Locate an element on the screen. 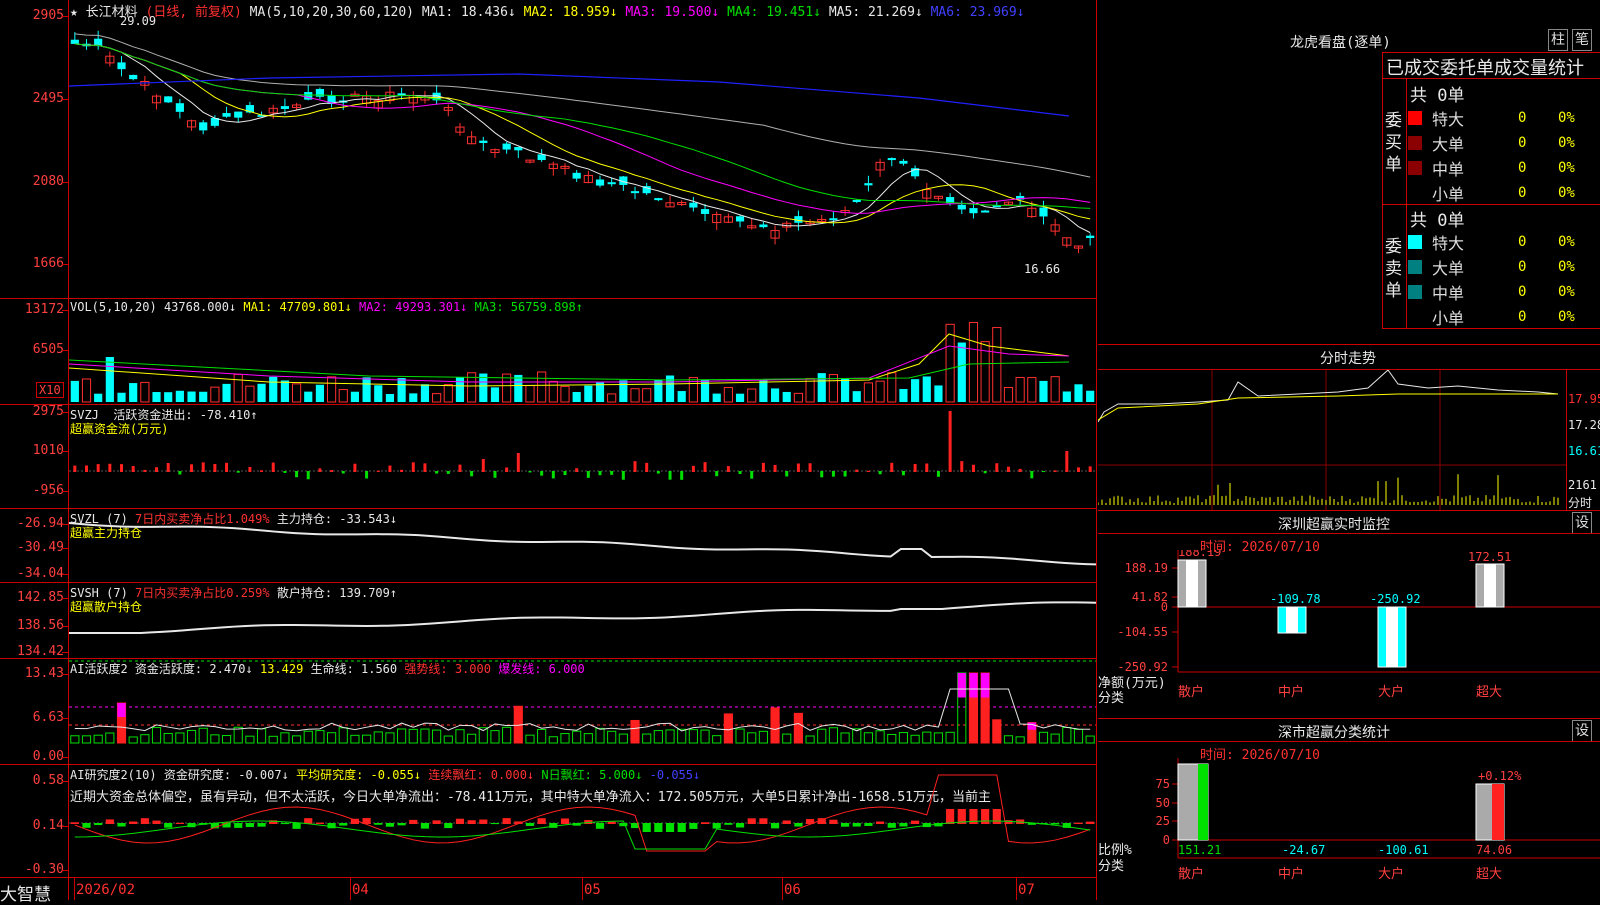 Image resolution: width=1600 pixels, height=905 pixels. top-percent-label: +0.12% is located at coordinates (1500, 776).